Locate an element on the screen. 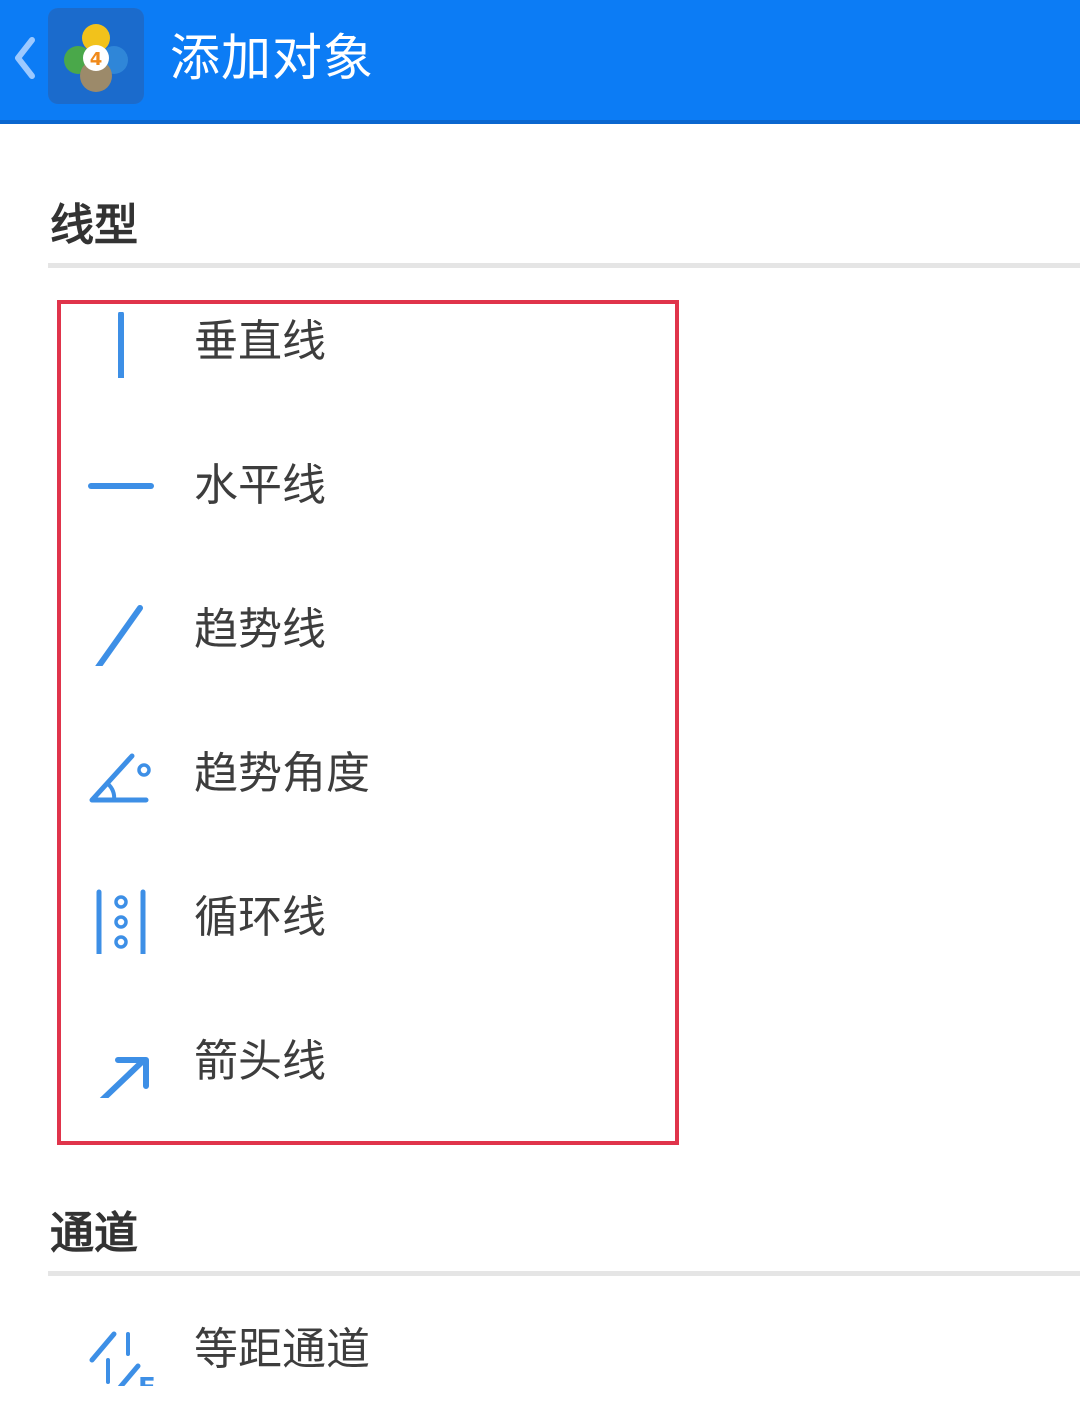 The image size is (1080, 1420). list-item-arrow-line: 箭头线 is located at coordinates (570, 1072).